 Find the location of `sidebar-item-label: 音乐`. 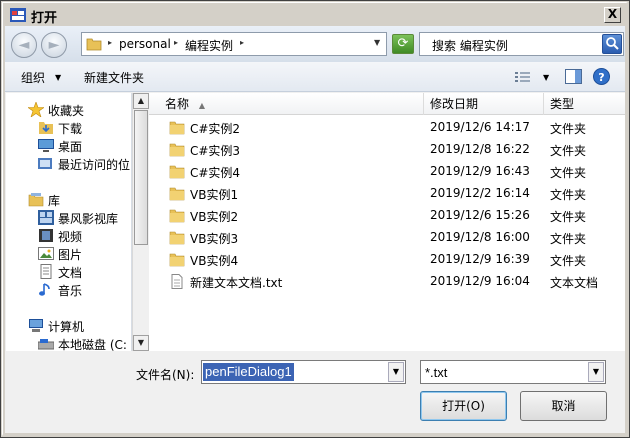

sidebar-item-label: 音乐 is located at coordinates (70, 291).